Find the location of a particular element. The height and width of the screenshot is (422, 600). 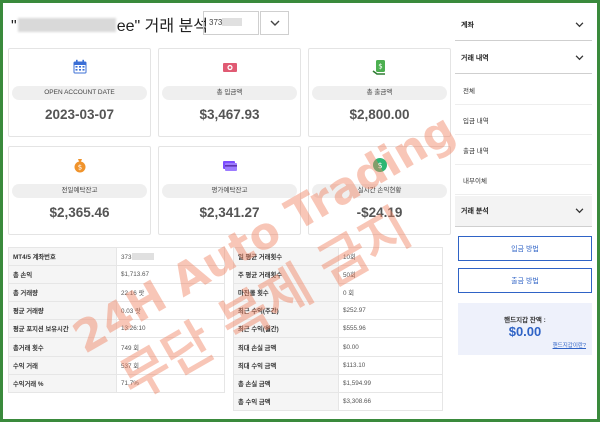

table-row: 최대 손실 금액 $0.00 is located at coordinates (338, 347).